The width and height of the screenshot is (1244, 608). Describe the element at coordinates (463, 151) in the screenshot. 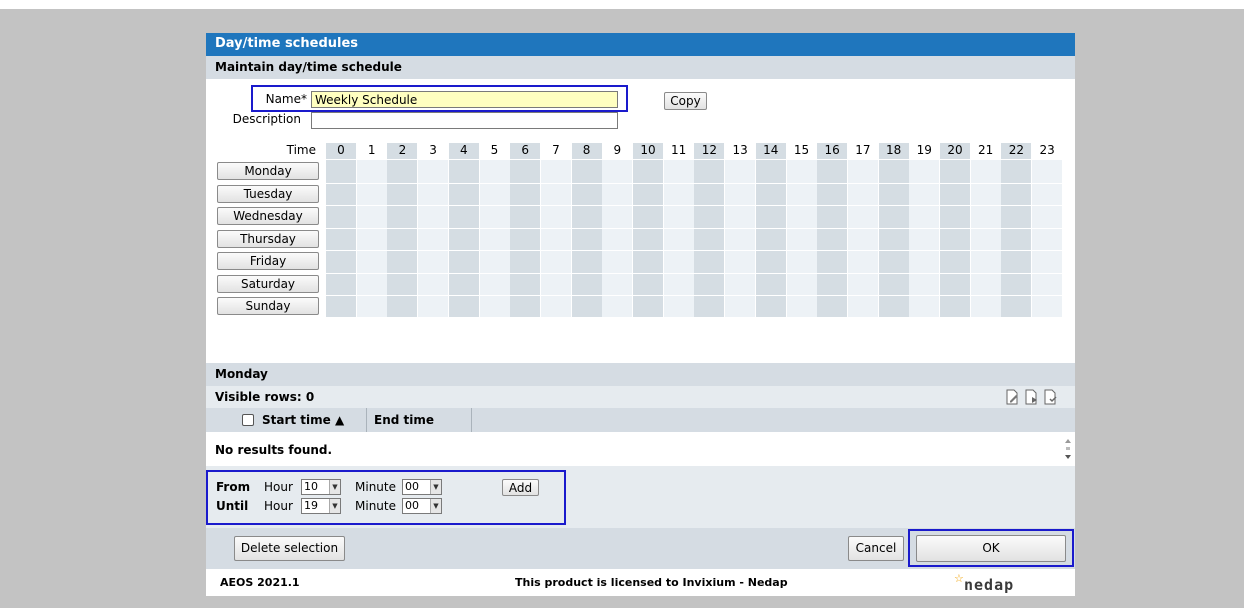

I see `hour-header: 4` at that location.